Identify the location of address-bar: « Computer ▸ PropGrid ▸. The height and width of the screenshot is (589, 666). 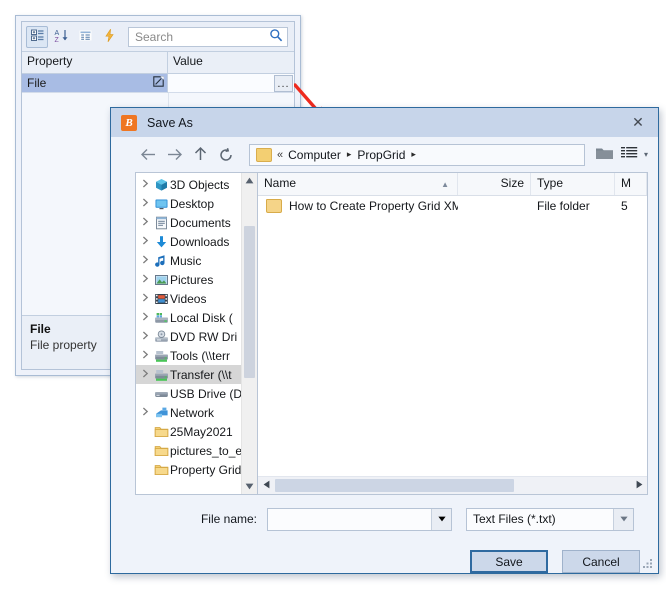
(417, 154).